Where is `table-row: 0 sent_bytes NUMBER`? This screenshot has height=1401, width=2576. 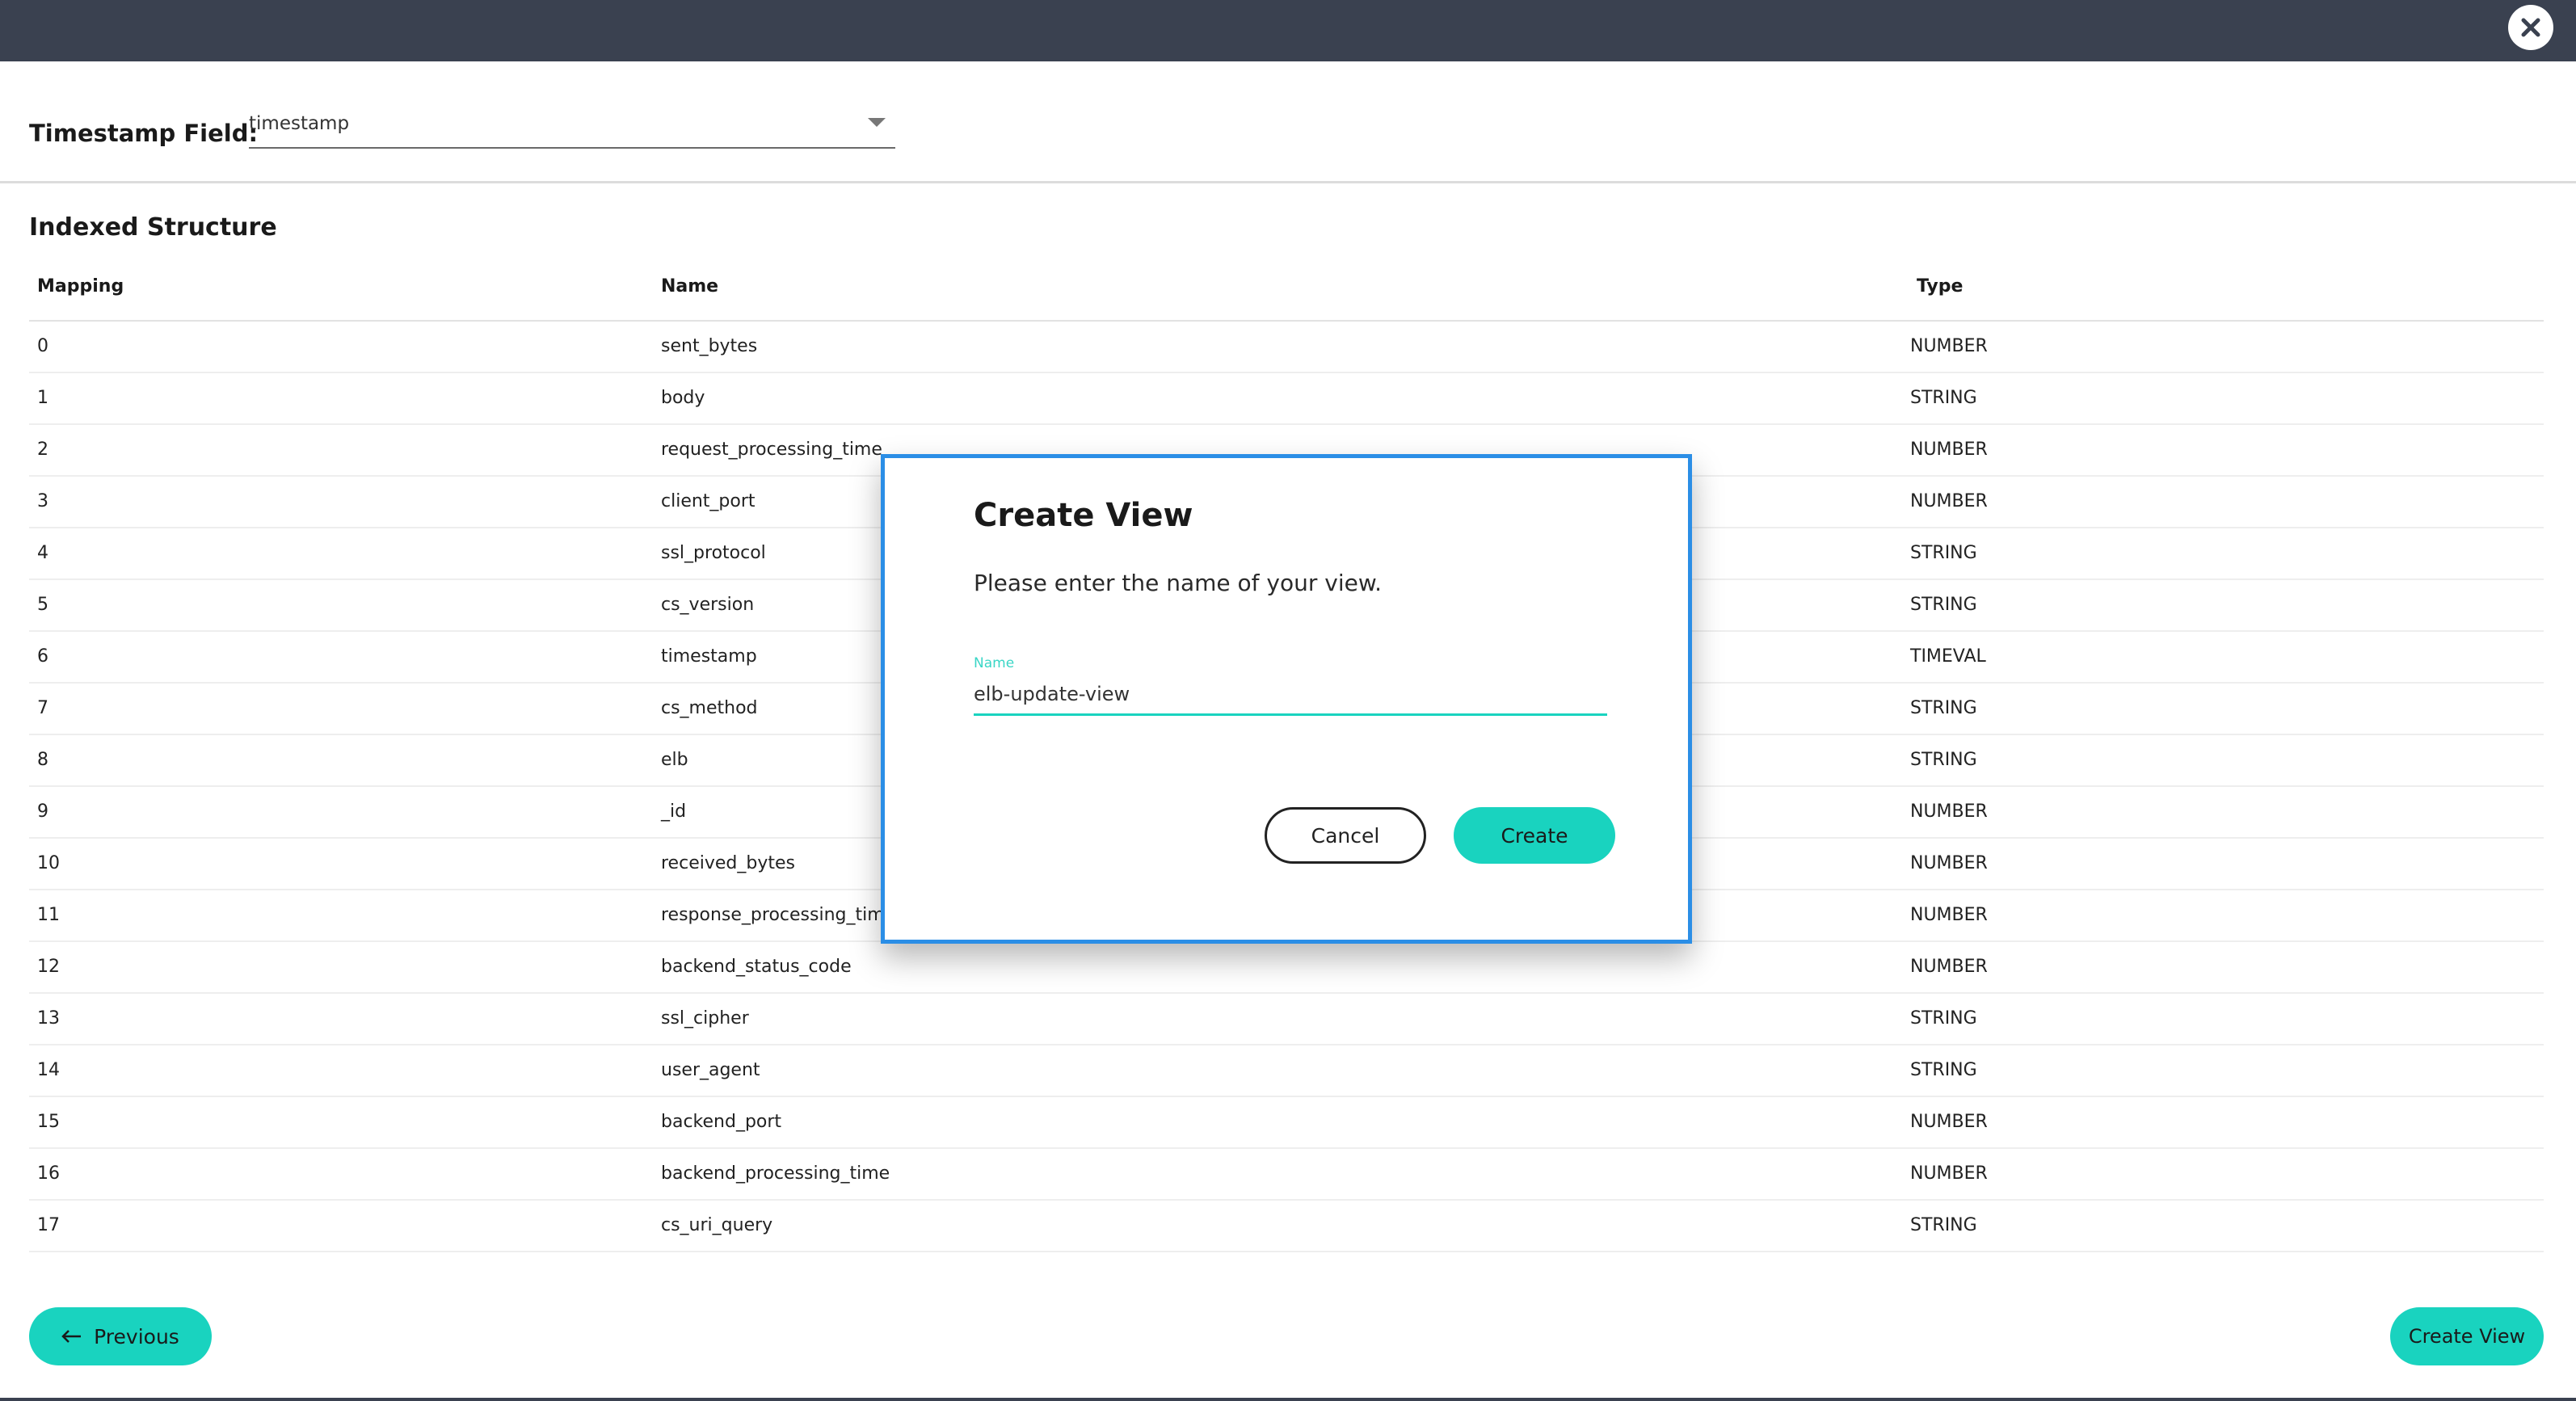 table-row: 0 sent_bytes NUMBER is located at coordinates (1286, 348).